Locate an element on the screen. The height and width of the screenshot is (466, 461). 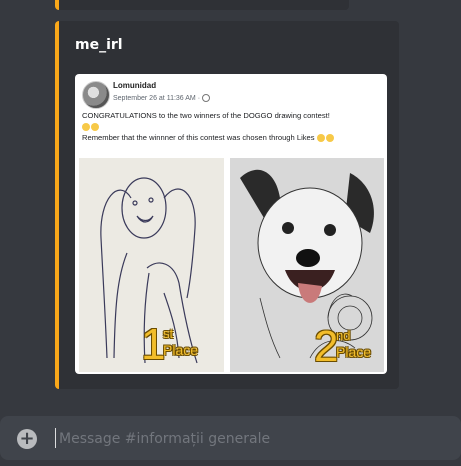
text-caret is located at coordinates (55, 438).